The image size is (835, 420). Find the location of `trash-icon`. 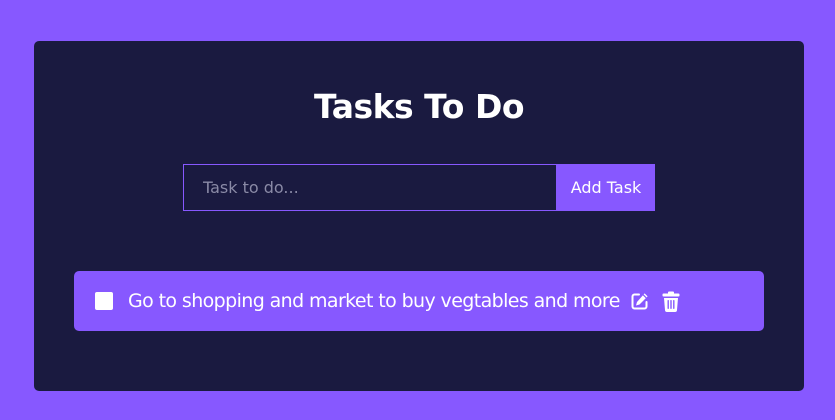

trash-icon is located at coordinates (671, 301).